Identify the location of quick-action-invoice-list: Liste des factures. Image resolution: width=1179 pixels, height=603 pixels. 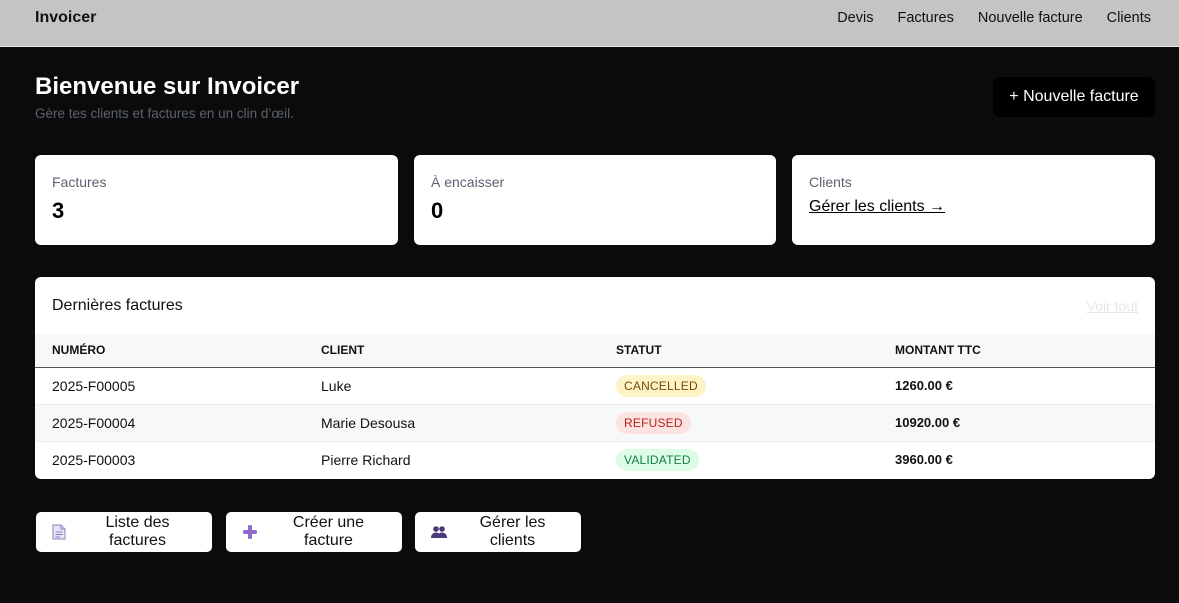
(124, 532).